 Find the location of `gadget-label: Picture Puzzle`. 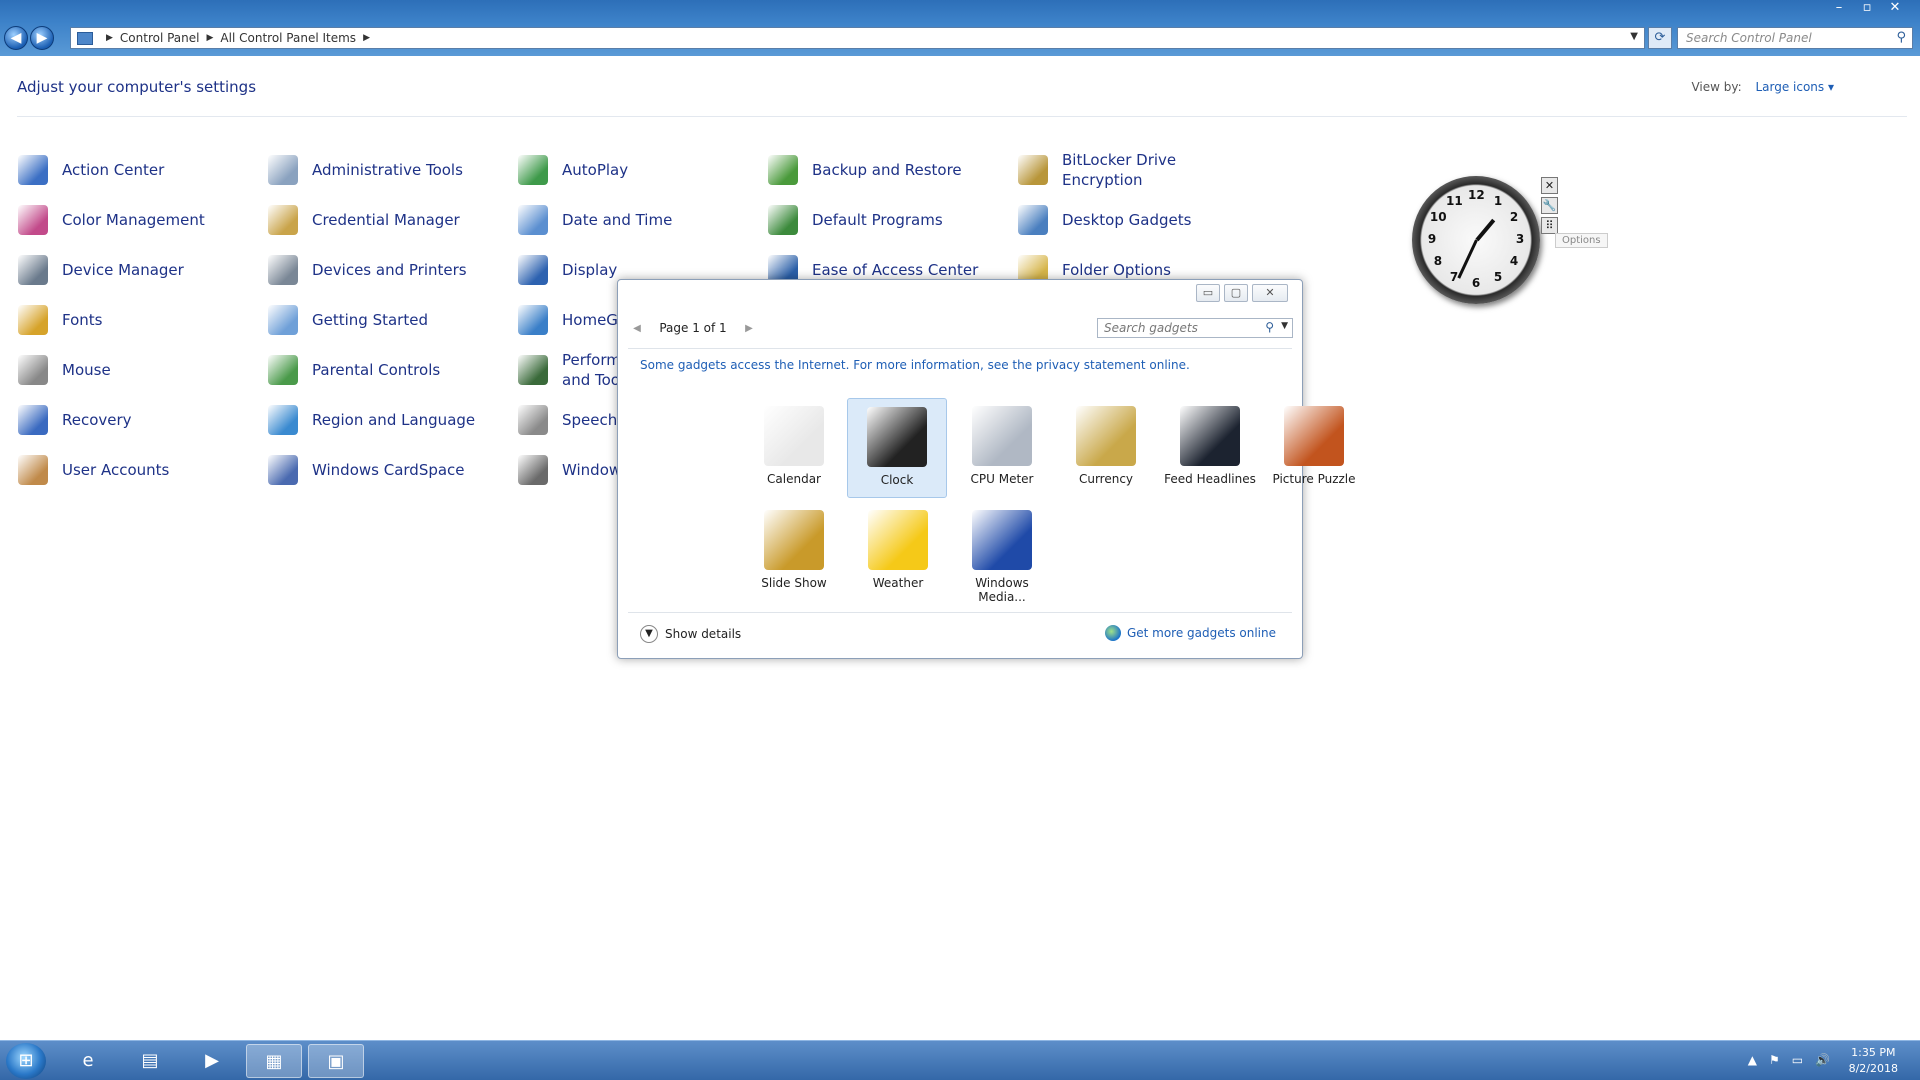

gadget-label: Picture Puzzle is located at coordinates (1314, 479).